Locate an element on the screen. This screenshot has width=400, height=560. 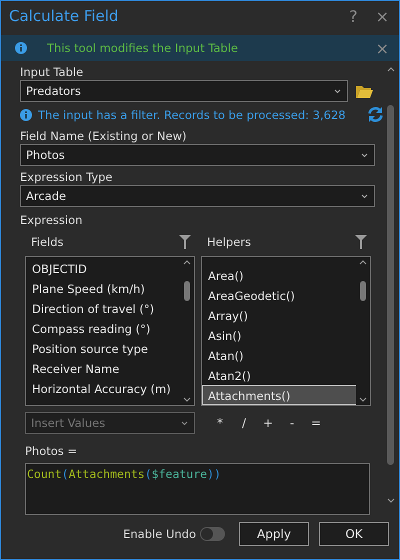
operator-button: / is located at coordinates (244, 423).